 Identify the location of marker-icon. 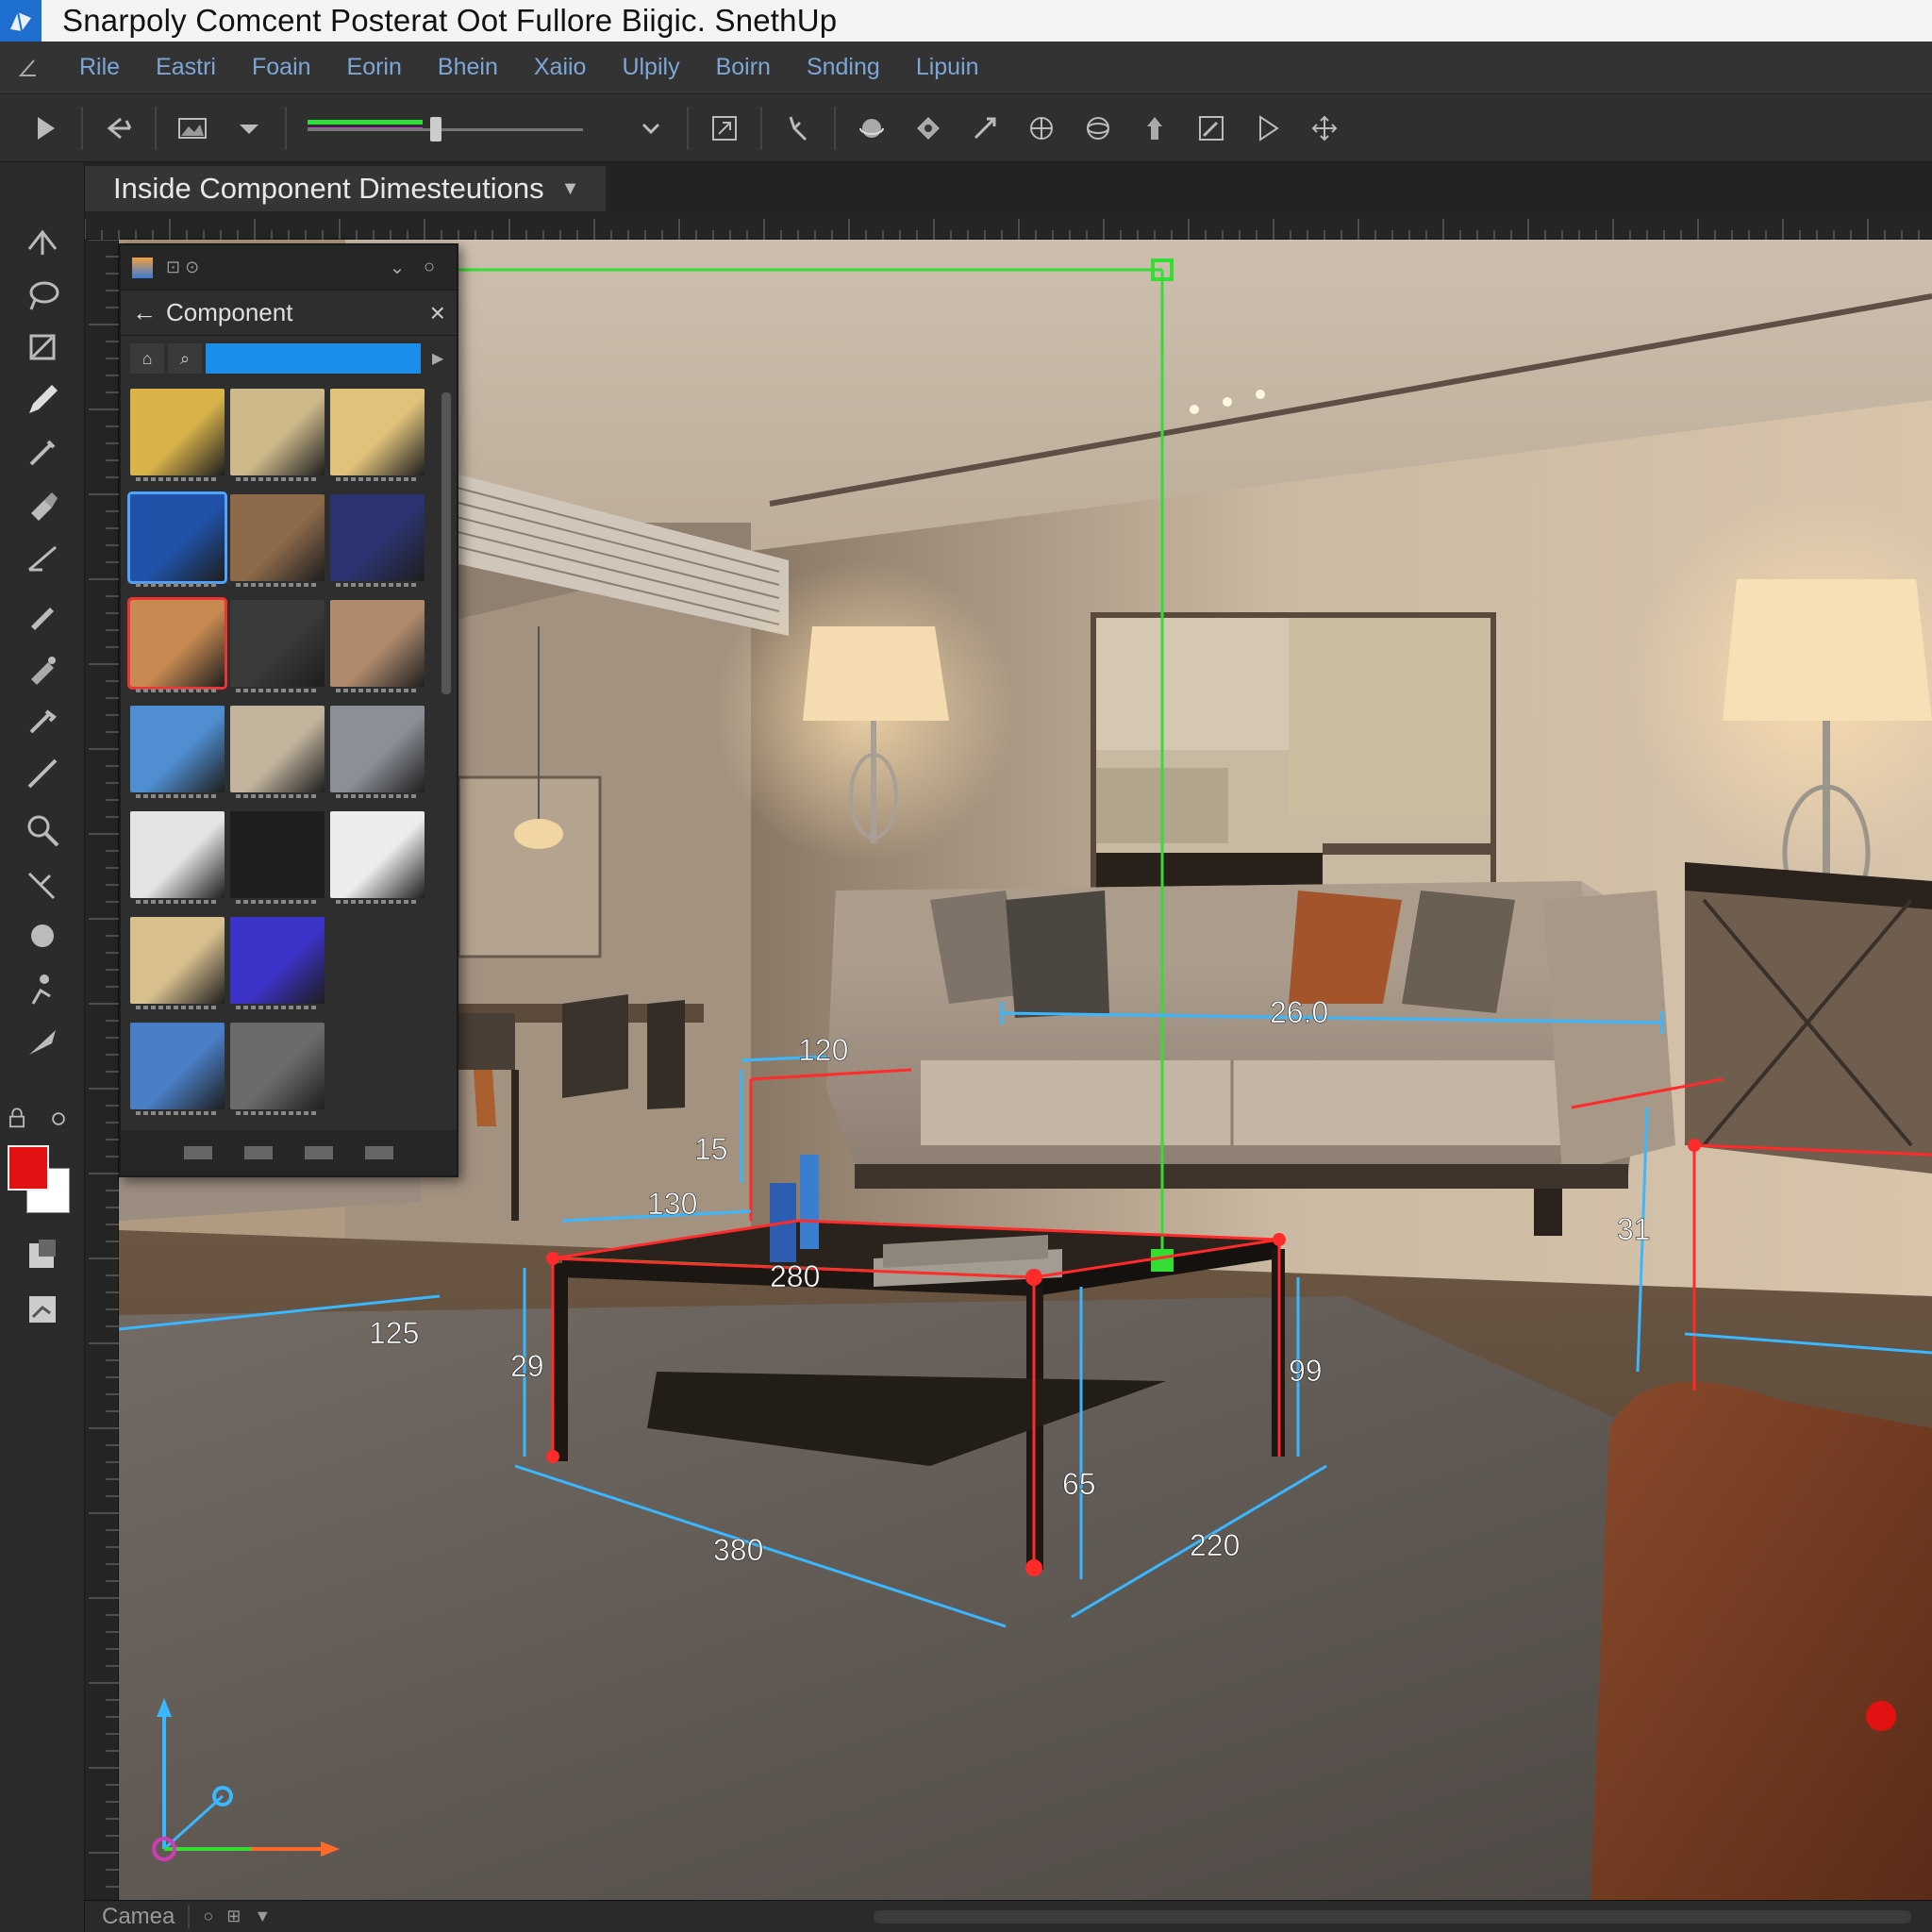
(42, 668).